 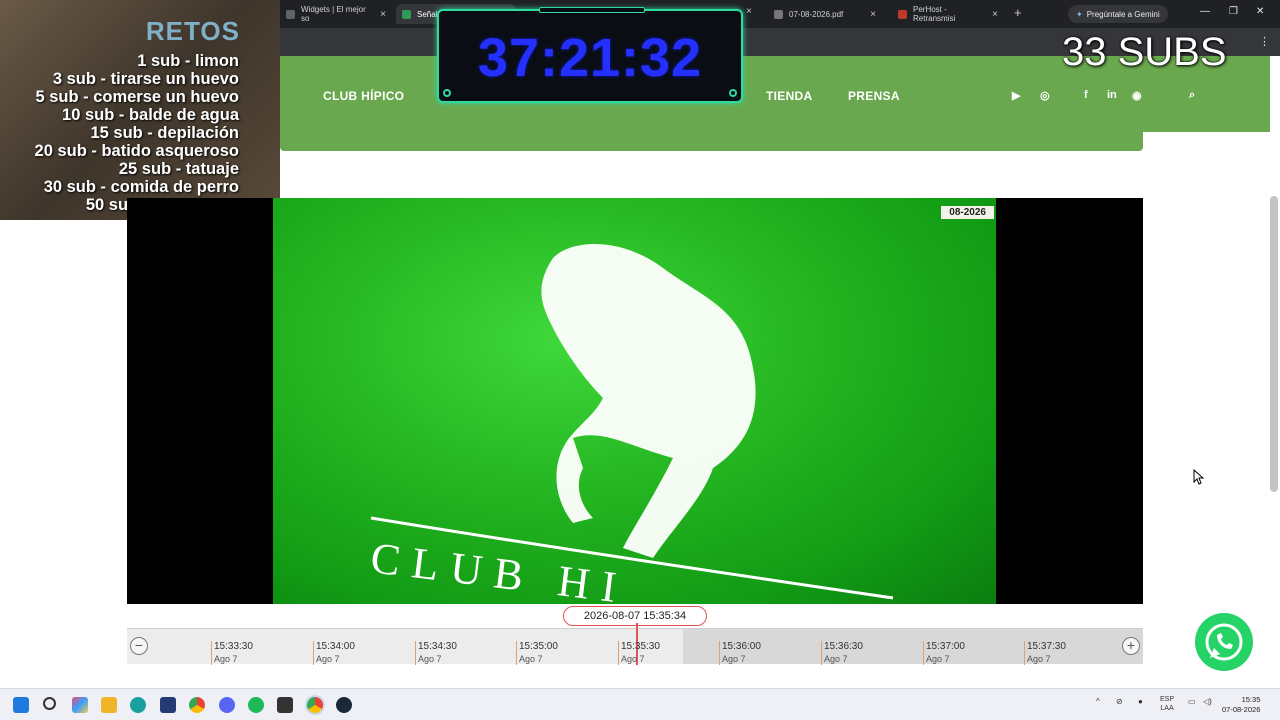 What do you see at coordinates (139, 646) in the screenshot?
I see `zoom-out-icon: −` at bounding box center [139, 646].